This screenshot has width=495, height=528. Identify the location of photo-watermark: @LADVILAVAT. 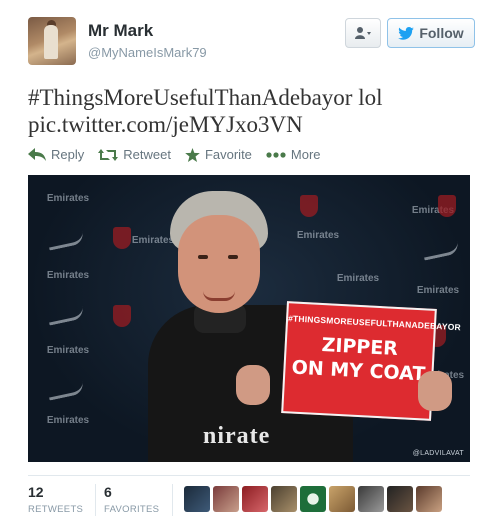
(438, 453).